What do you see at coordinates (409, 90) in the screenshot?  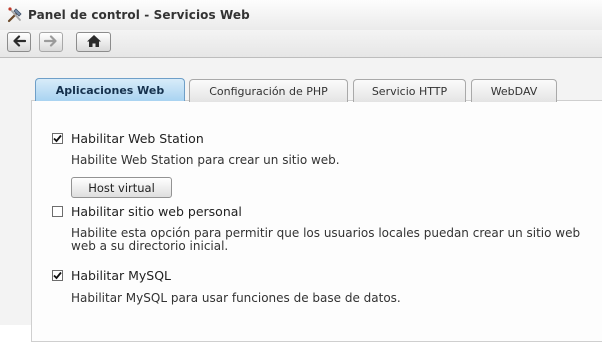 I see `tab-servicio-http: Servicio HTTP` at bounding box center [409, 90].